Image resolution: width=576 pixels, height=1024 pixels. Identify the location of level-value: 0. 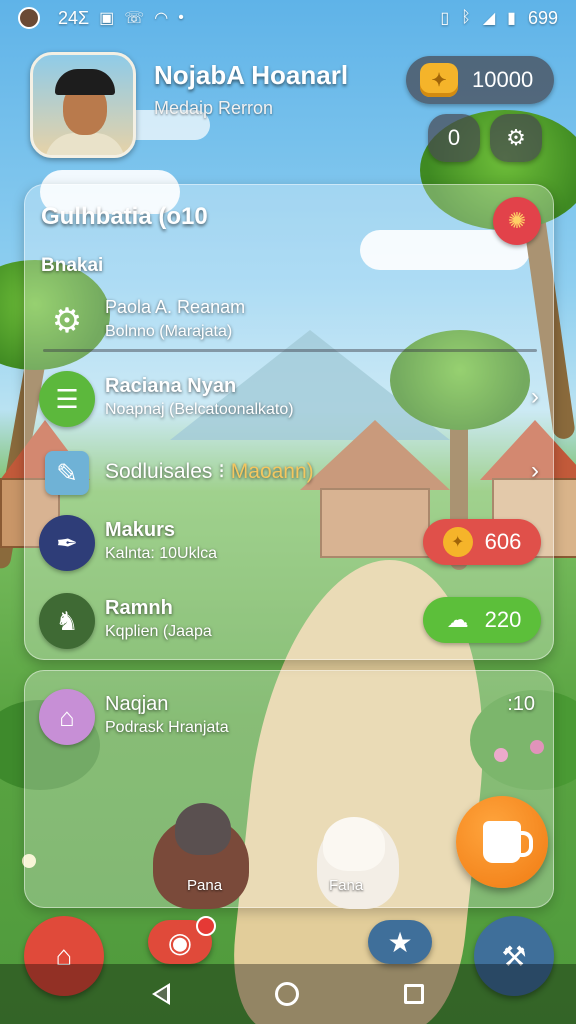
(454, 137).